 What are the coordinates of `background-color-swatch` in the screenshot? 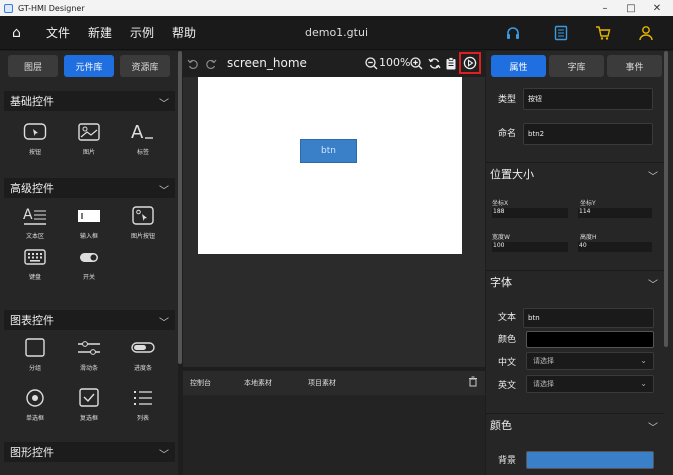 It's located at (590, 460).